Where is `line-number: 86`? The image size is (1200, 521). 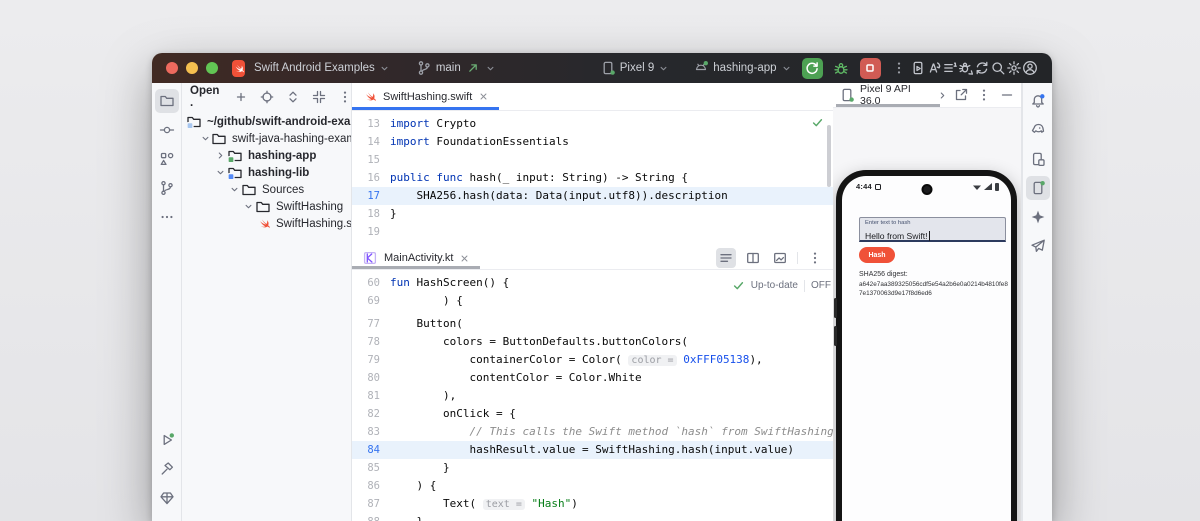 line-number: 86 is located at coordinates (373, 486).